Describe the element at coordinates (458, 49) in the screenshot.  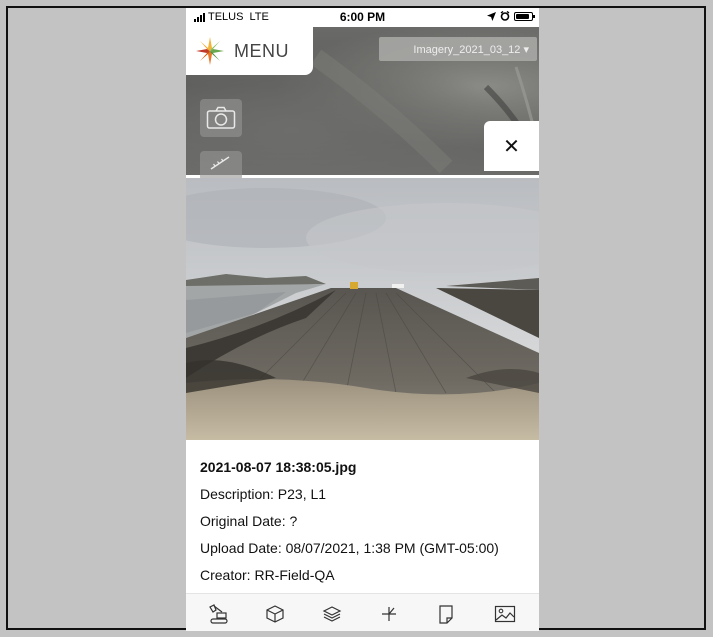
I see `imagery-dropdown: Imagery_2021_03_12 ▾` at that location.